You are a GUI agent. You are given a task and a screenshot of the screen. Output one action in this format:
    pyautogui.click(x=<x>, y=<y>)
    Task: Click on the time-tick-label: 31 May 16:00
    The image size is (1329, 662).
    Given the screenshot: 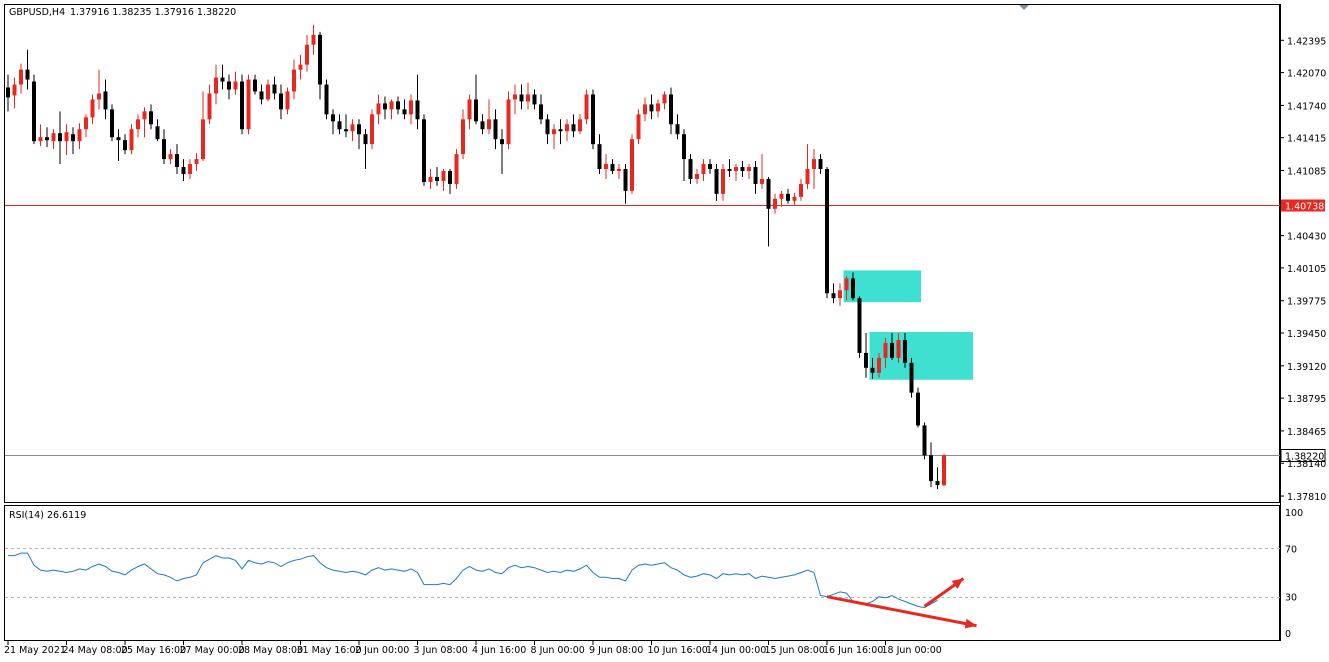 What is the action you would take?
    pyautogui.click(x=329, y=650)
    